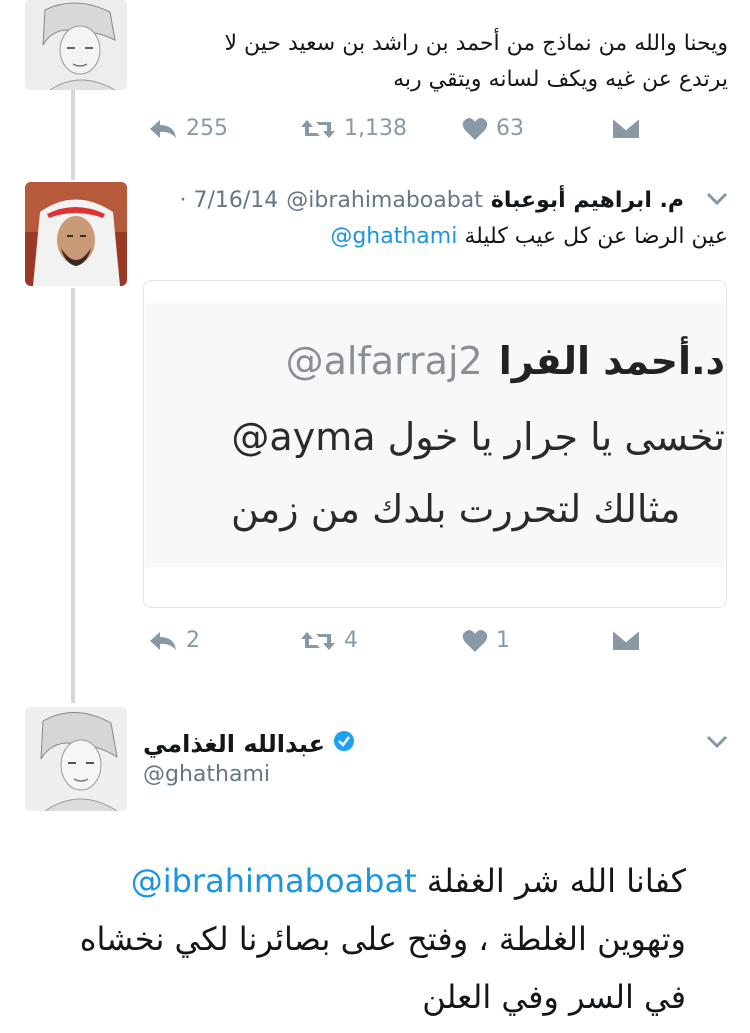  Describe the element at coordinates (503, 640) in the screenshot. I see `like-count: 1` at that location.